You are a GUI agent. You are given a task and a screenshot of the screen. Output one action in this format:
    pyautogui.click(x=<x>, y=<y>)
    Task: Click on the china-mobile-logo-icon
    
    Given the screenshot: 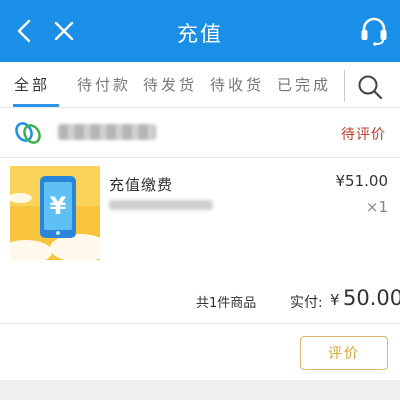 What is the action you would take?
    pyautogui.click(x=28, y=133)
    